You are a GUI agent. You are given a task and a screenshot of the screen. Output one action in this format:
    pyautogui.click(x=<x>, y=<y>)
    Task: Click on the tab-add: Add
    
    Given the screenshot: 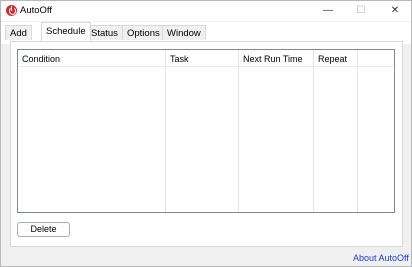 What is the action you would take?
    pyautogui.click(x=18, y=32)
    